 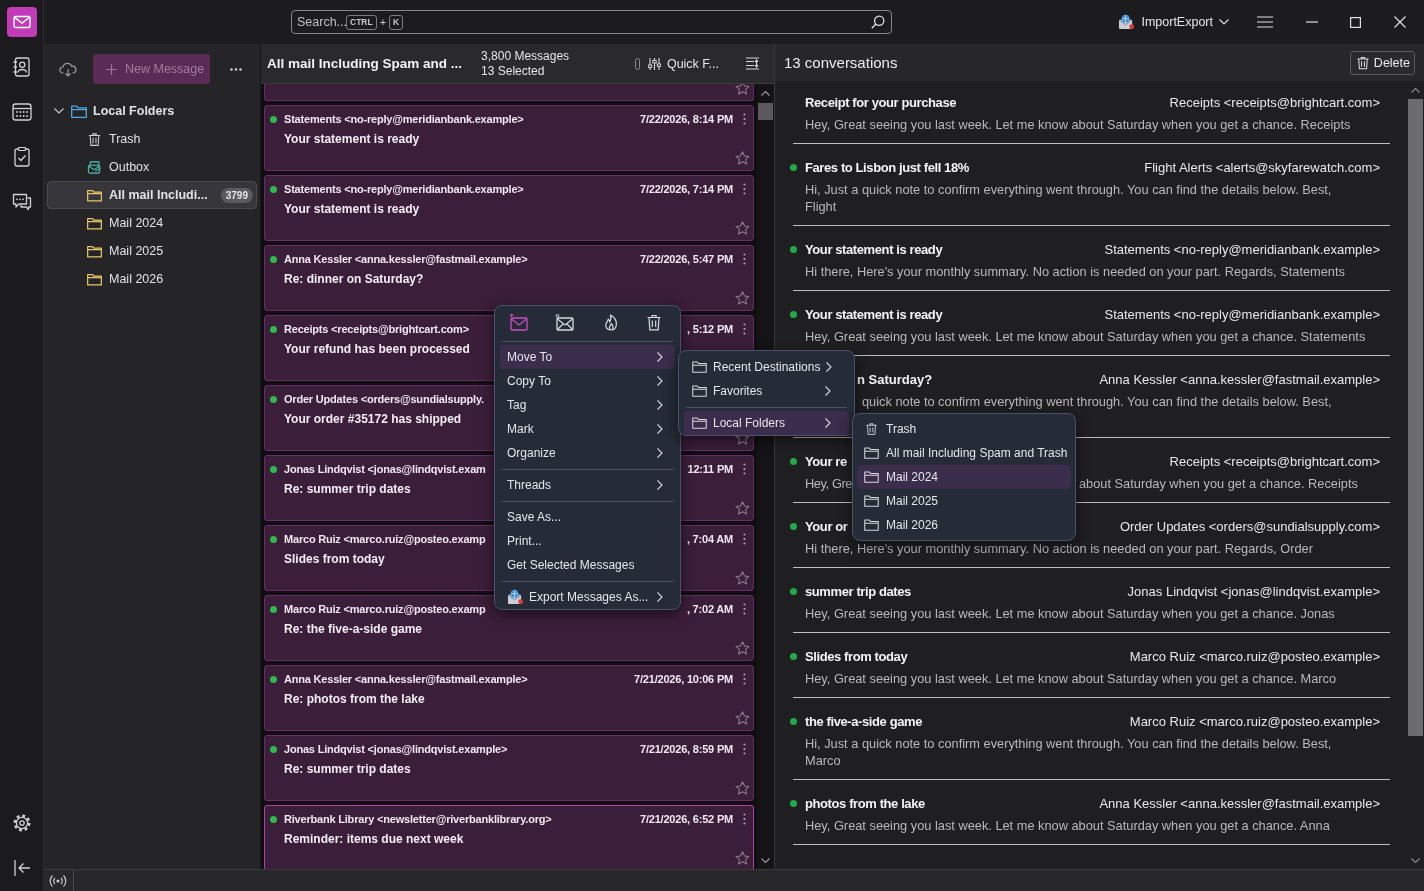 What do you see at coordinates (686, 119) in the screenshot?
I see `message-date: 7/22/2026, 8:14 PM` at bounding box center [686, 119].